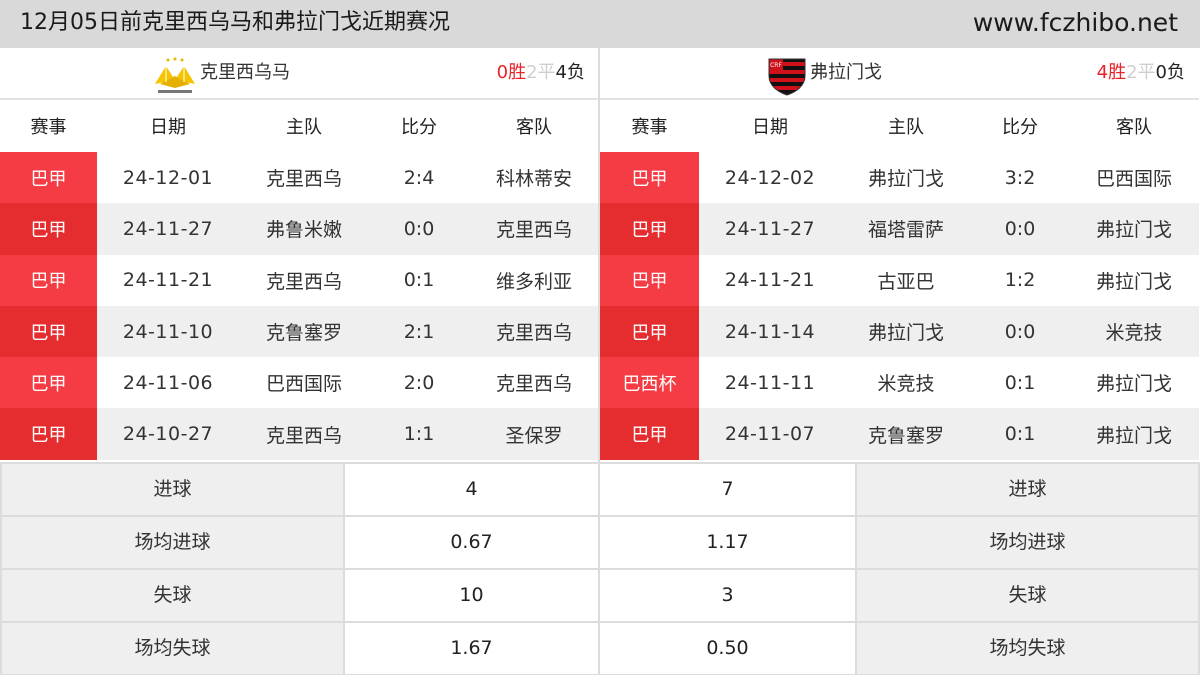 The width and height of the screenshot is (1200, 675). I want to click on table-row: 巴甲 24-11-27 弗鲁米嫩 0:0 克里西乌, so click(299, 229).